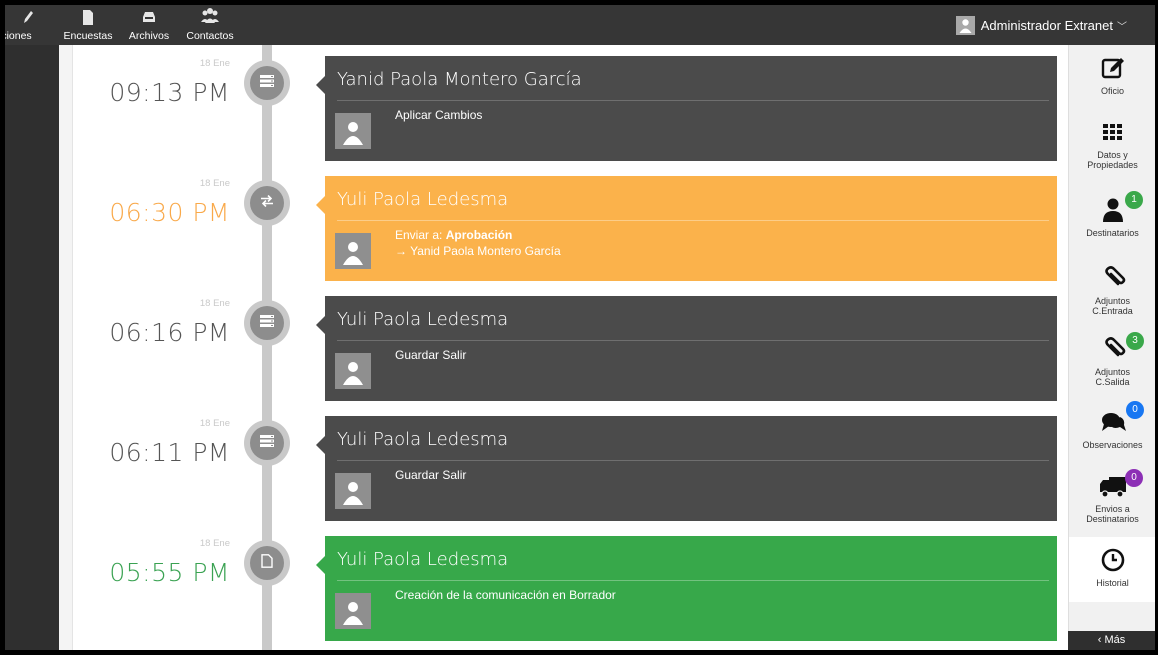 Image resolution: width=1158 pixels, height=655 pixels. Describe the element at coordinates (1111, 640) in the screenshot. I see `more-button: ‹ Más` at that location.